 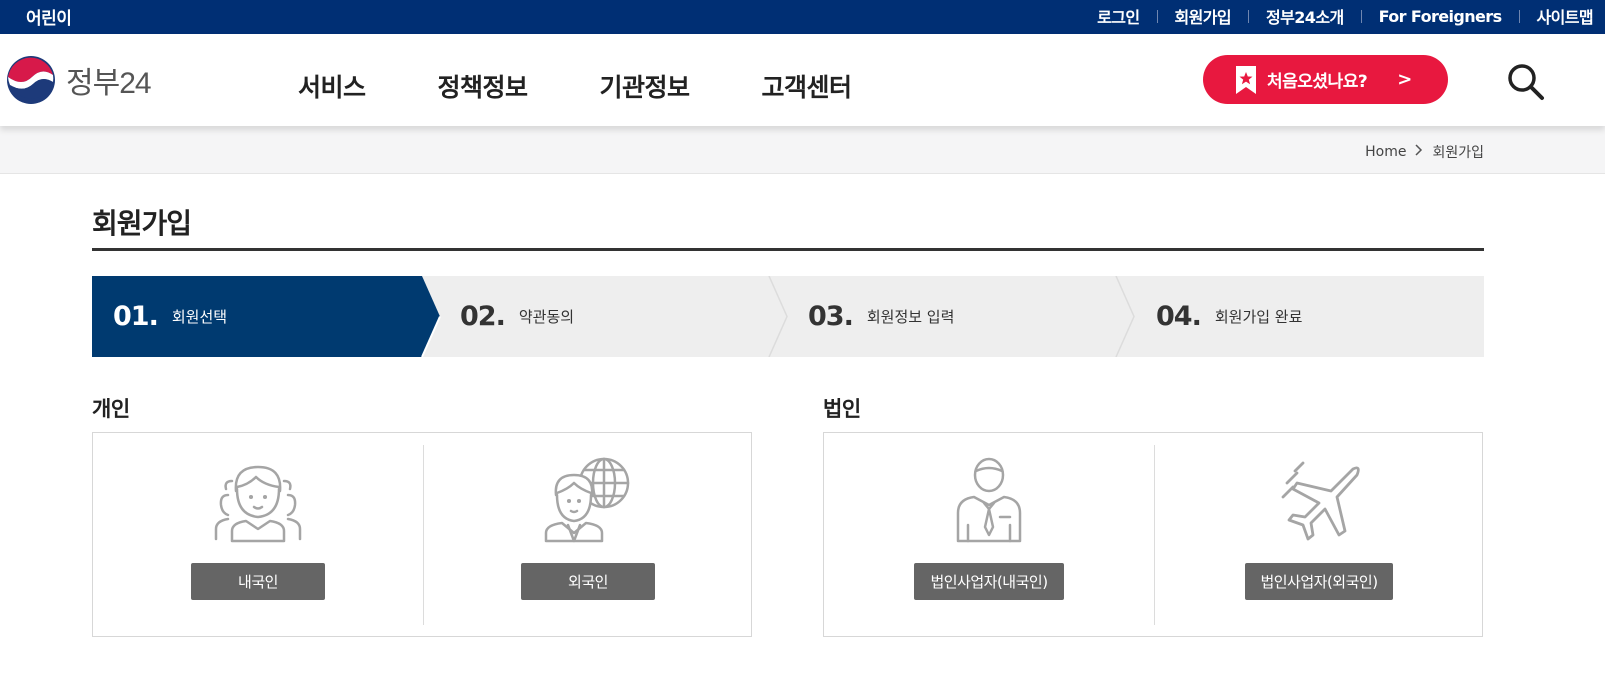 What do you see at coordinates (517, 316) in the screenshot?
I see `step-2: 02. 약관동의` at bounding box center [517, 316].